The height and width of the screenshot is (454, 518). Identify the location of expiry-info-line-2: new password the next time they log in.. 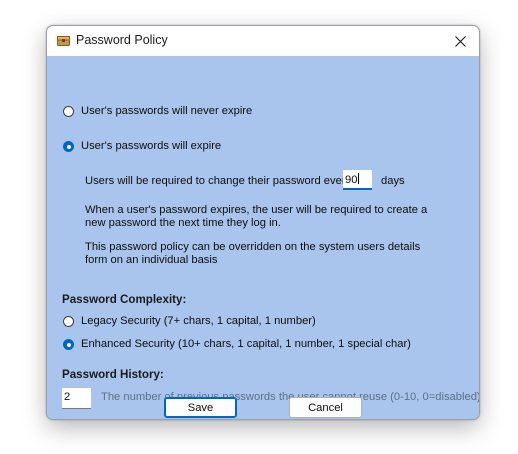
(183, 223).